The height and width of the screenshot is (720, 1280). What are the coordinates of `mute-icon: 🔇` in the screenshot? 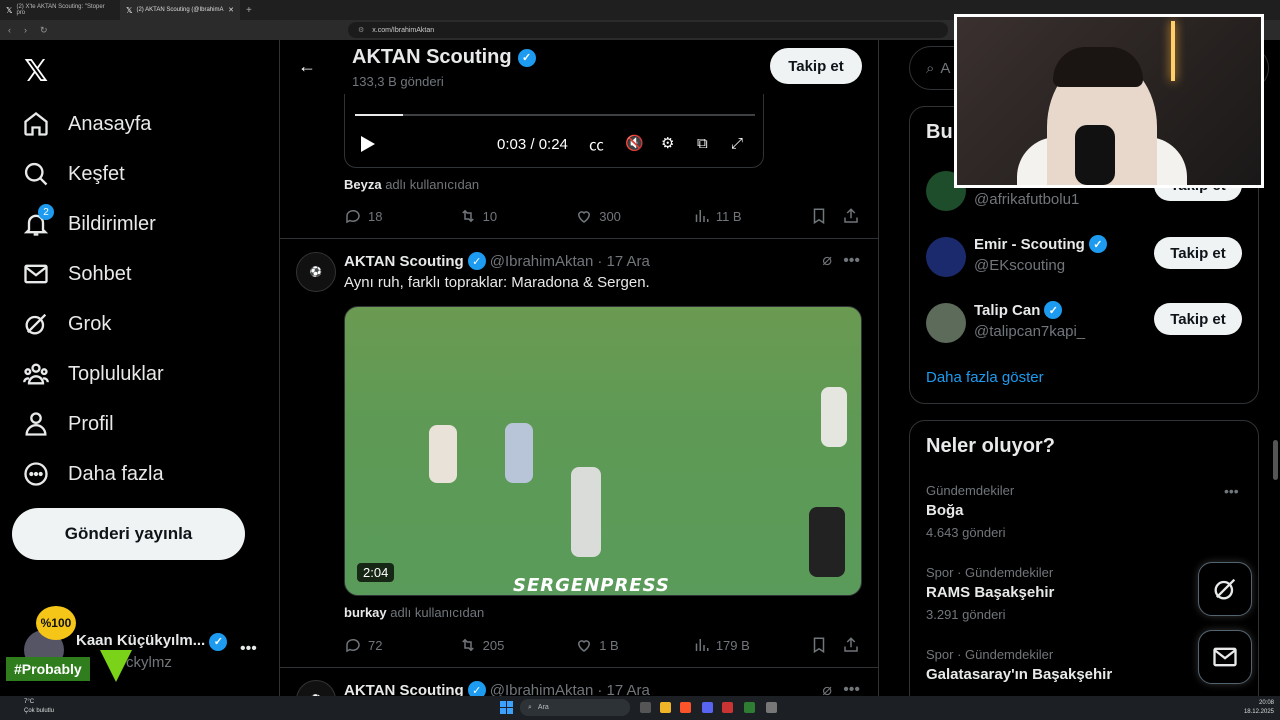 It's located at (634, 143).